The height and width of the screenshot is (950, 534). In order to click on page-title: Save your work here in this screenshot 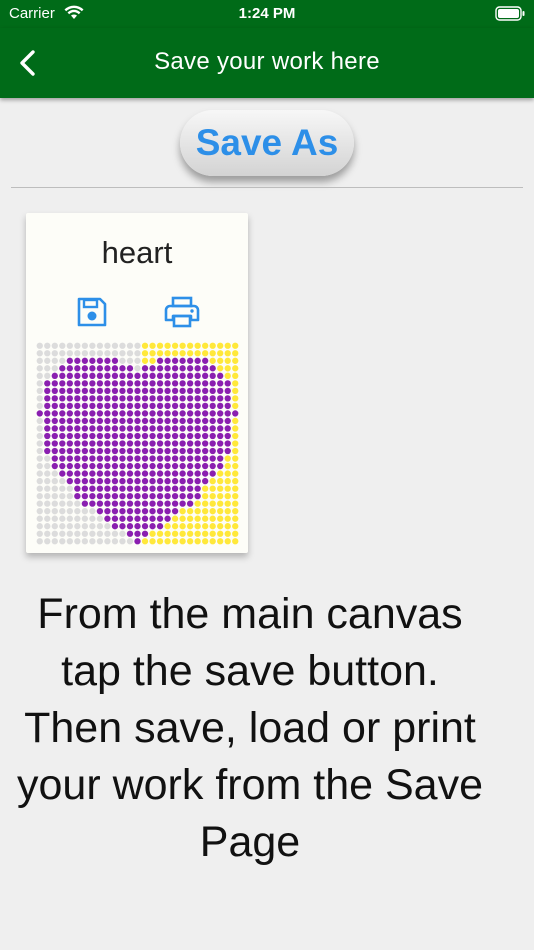, I will do `click(267, 61)`.